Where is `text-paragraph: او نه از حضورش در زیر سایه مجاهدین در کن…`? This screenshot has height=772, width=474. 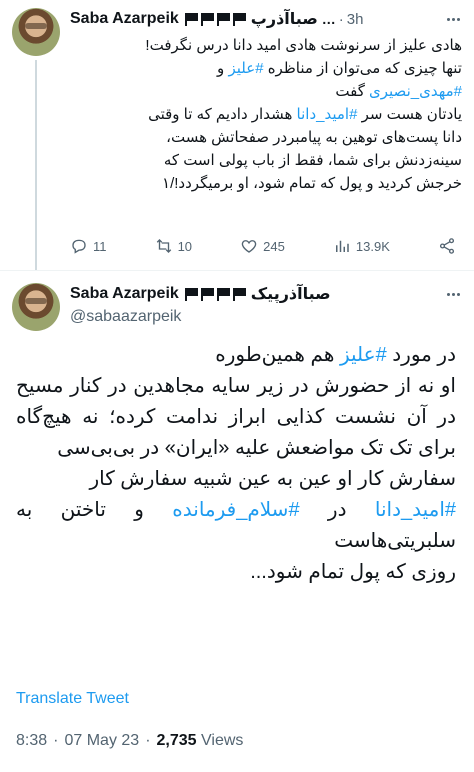
text-paragraph: او نه از حضورش در زیر سایه مجاهدین در کن… is located at coordinates (236, 417).